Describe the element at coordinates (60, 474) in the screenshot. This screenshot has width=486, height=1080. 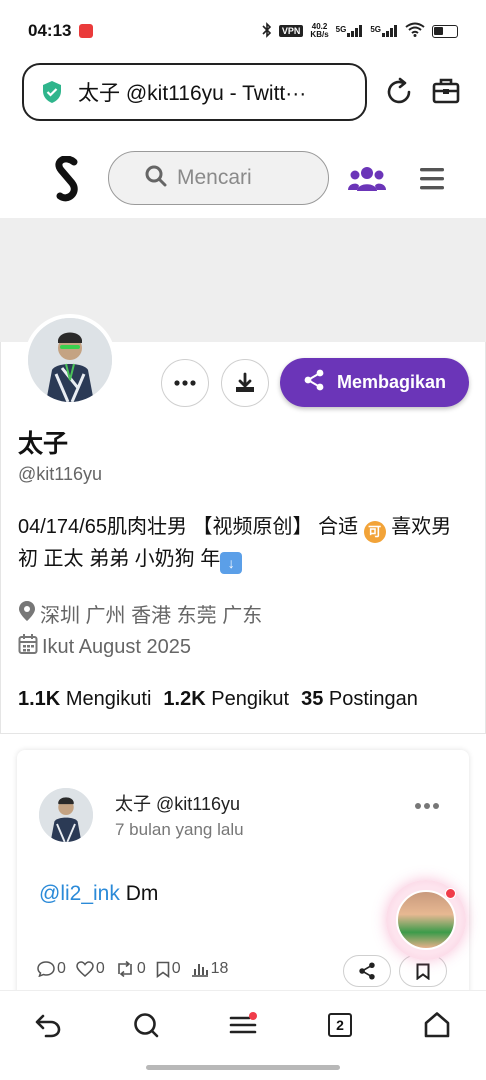
I see `profile-handle: @kit116yu` at that location.